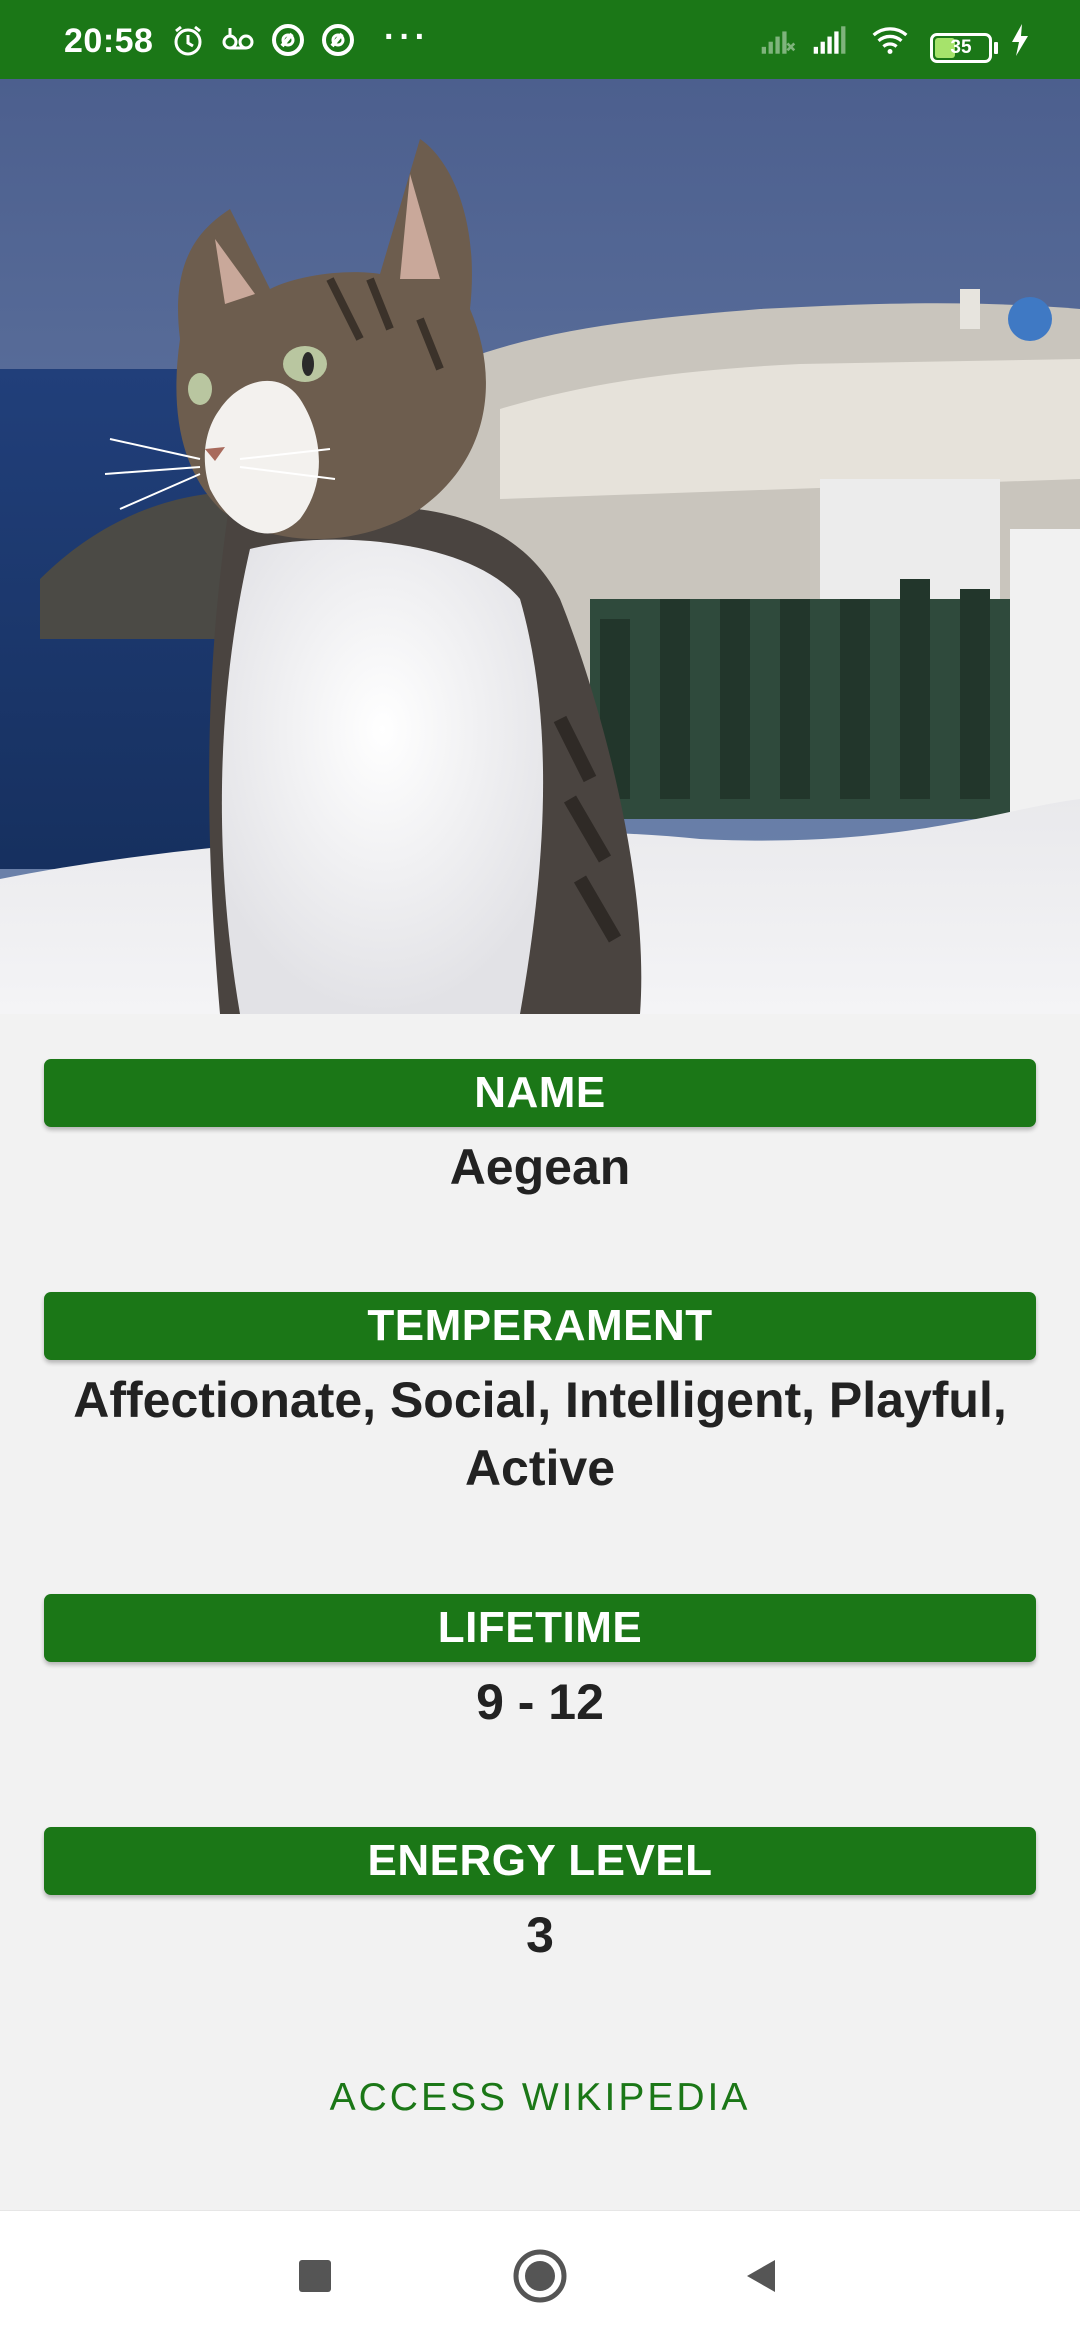 The width and height of the screenshot is (1080, 2340). I want to click on energy-level-value: 3, so click(540, 1935).